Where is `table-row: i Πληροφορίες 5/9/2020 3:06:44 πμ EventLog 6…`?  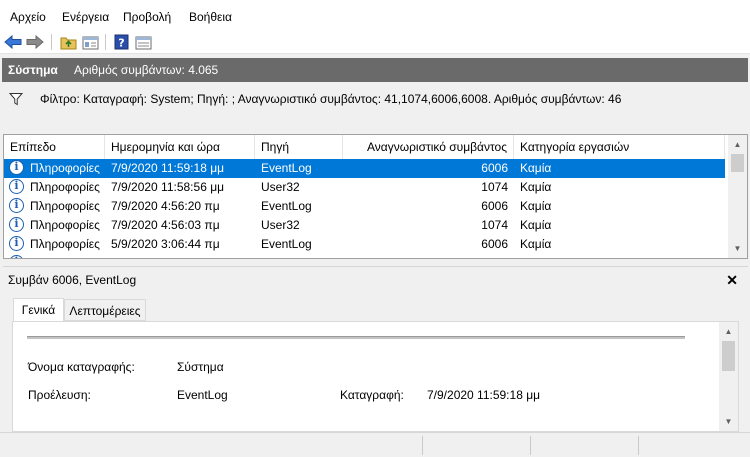 table-row: i Πληροφορίες 5/9/2020 3:06:44 πμ EventLog 6… is located at coordinates (364, 244).